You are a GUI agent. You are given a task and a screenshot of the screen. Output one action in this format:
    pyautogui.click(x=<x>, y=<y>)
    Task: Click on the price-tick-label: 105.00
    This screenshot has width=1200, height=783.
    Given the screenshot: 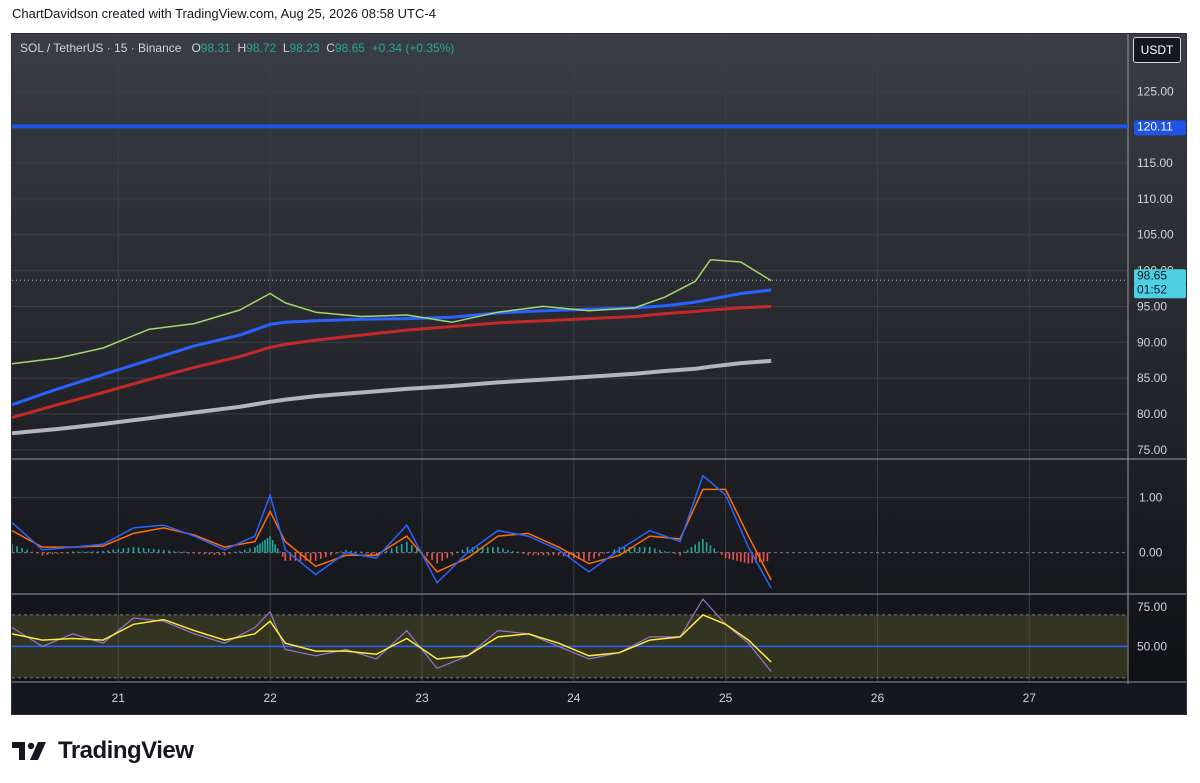 What is the action you would take?
    pyautogui.click(x=1155, y=235)
    